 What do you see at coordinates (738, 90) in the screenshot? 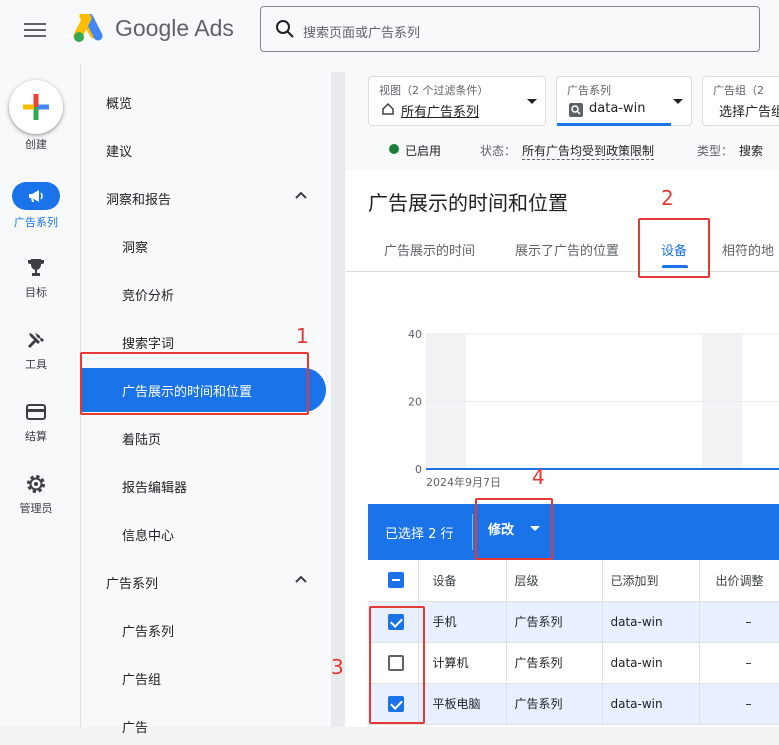
I see `chip-label: 广告组（2` at bounding box center [738, 90].